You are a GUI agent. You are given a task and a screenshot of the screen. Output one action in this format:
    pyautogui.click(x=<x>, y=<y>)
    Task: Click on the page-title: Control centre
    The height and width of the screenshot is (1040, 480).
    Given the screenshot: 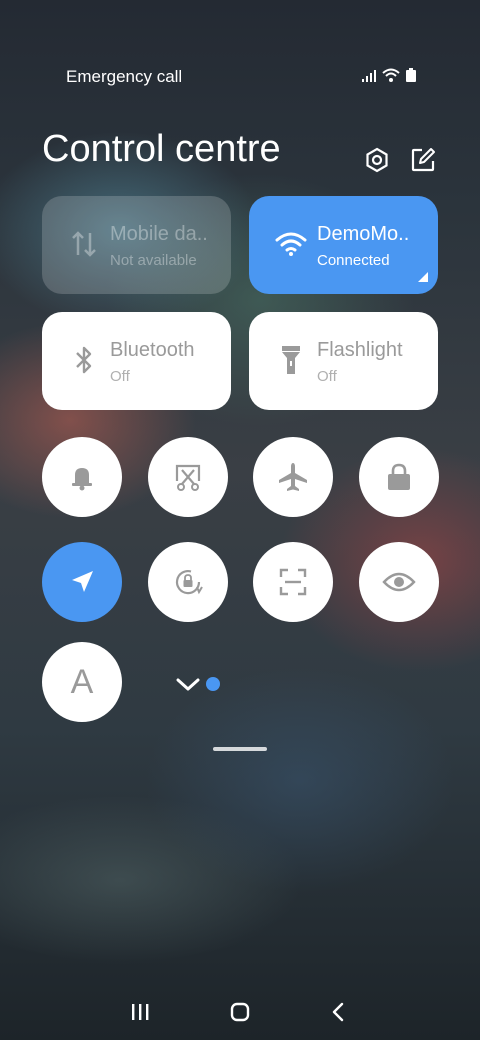 What is the action you would take?
    pyautogui.click(x=161, y=149)
    